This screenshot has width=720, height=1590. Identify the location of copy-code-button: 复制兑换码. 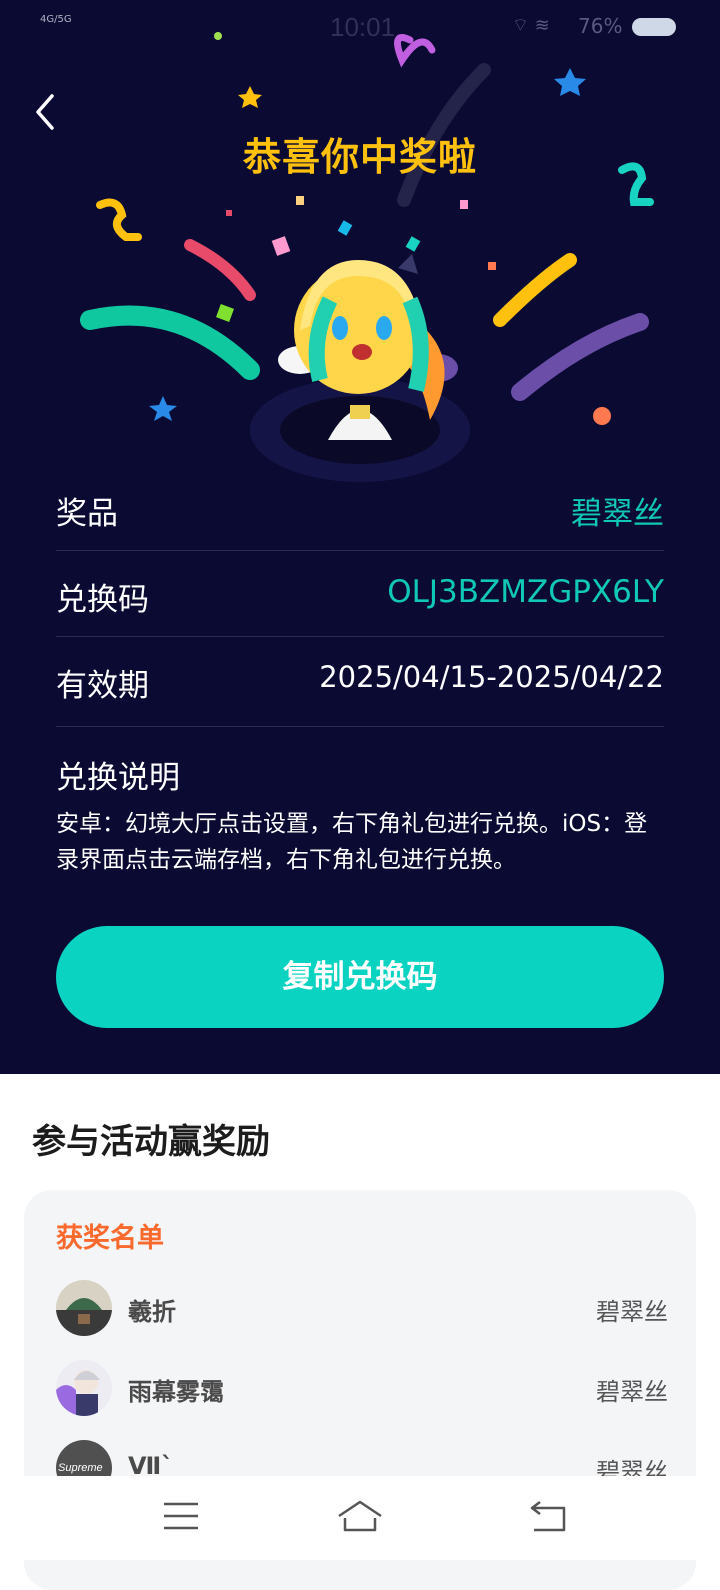
(360, 977).